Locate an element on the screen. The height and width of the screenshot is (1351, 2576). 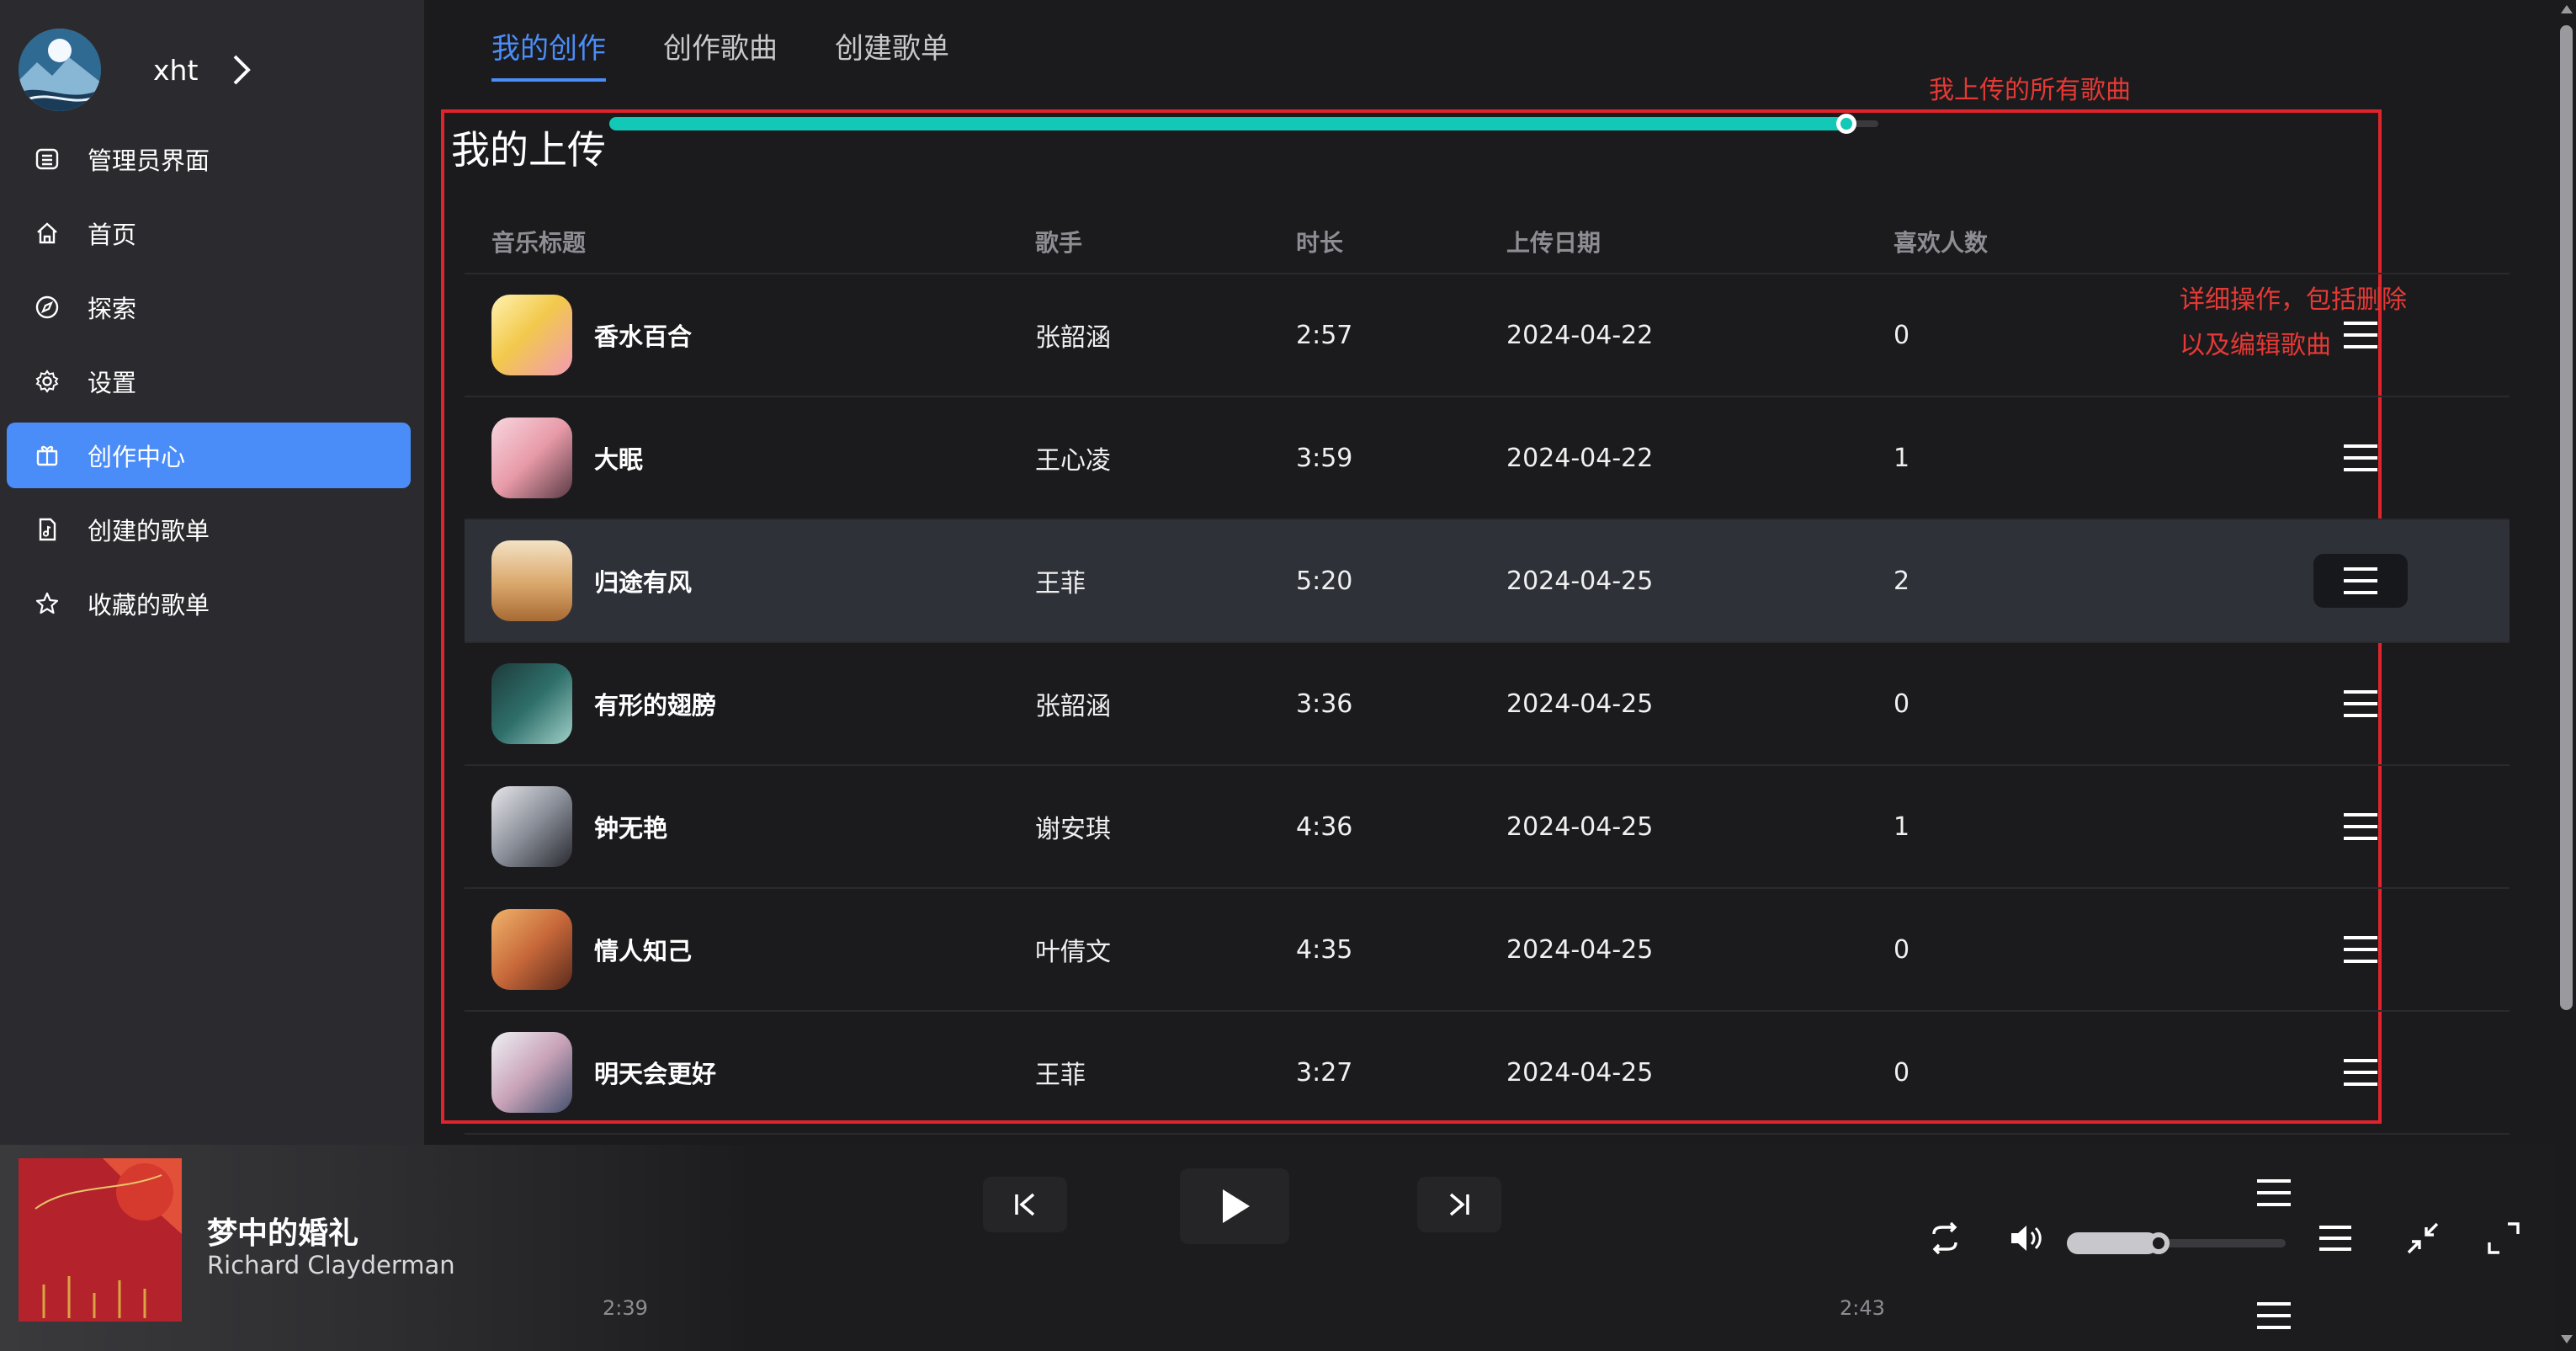
song-title: 香水百合 is located at coordinates (644, 336).